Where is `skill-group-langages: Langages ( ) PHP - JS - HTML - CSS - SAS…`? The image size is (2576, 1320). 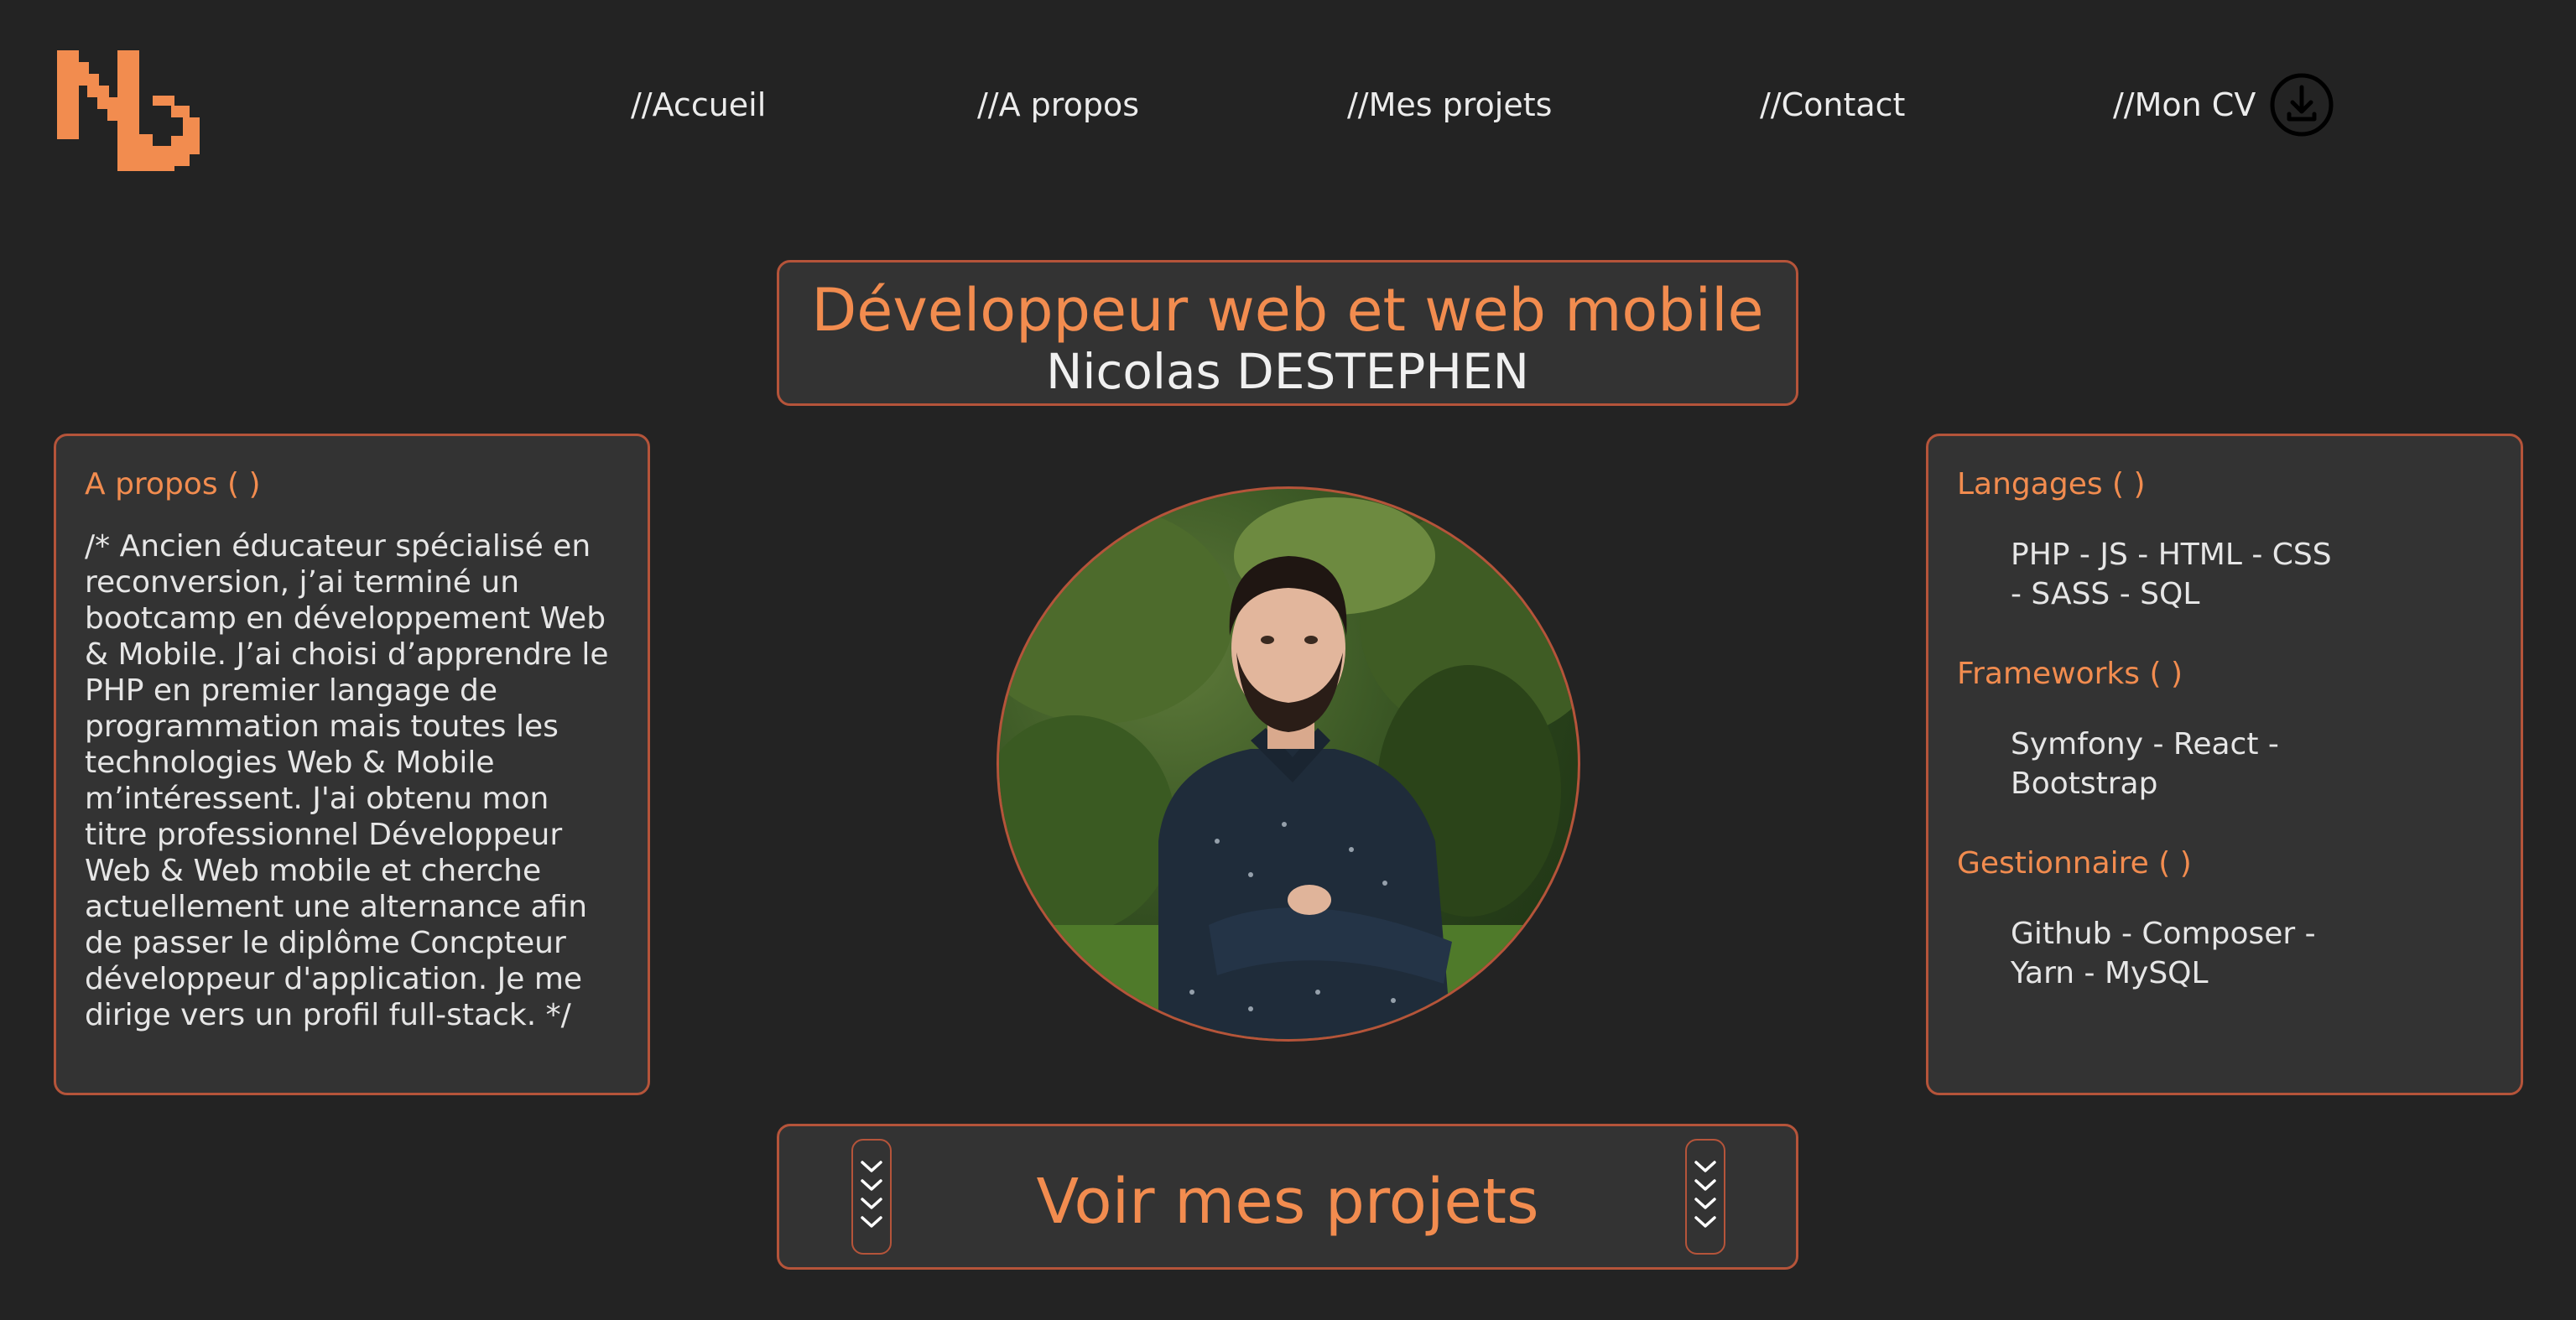
skill-group-langages: Langages ( ) PHP - JS - HTML - CSS - SAS… is located at coordinates (2224, 540).